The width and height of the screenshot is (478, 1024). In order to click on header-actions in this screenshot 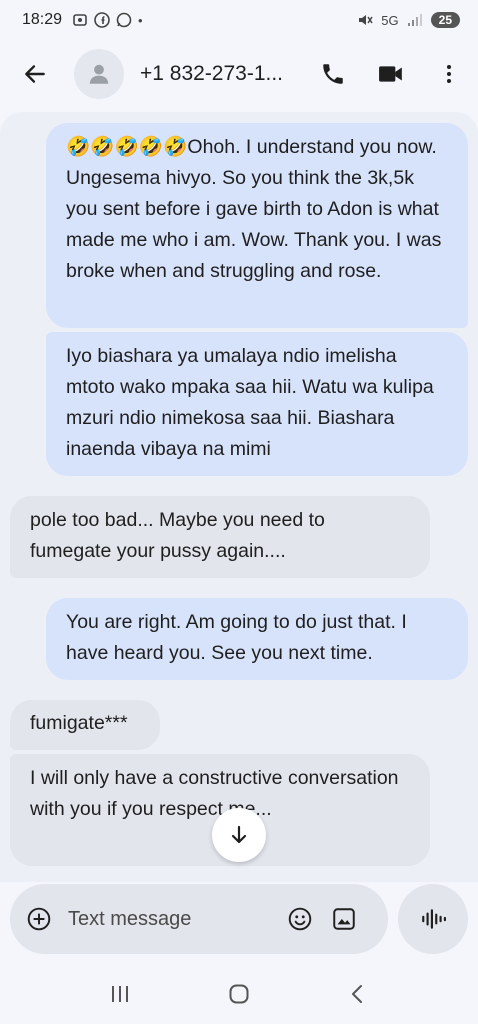, I will do `click(391, 74)`.